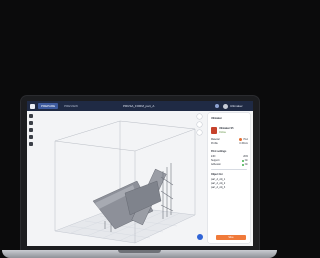 This screenshot has width=320, height=258. What do you see at coordinates (231, 237) in the screenshot?
I see `slice-button: Slice` at bounding box center [231, 237].